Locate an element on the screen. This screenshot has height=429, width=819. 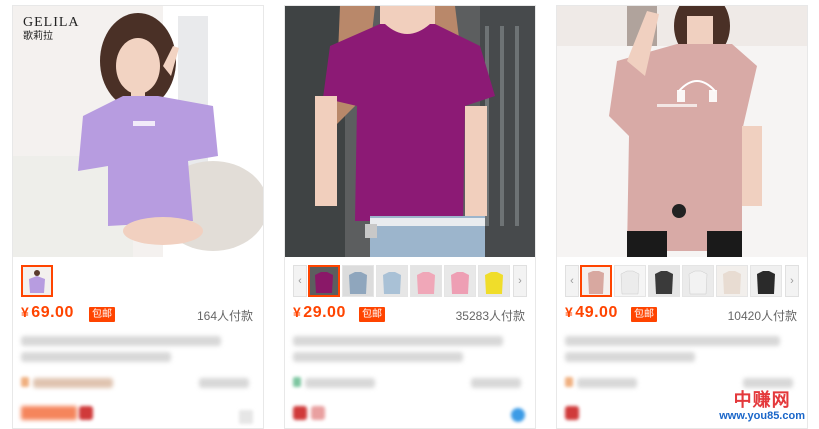
sales-count: 10420人付款 is located at coordinates (762, 316).